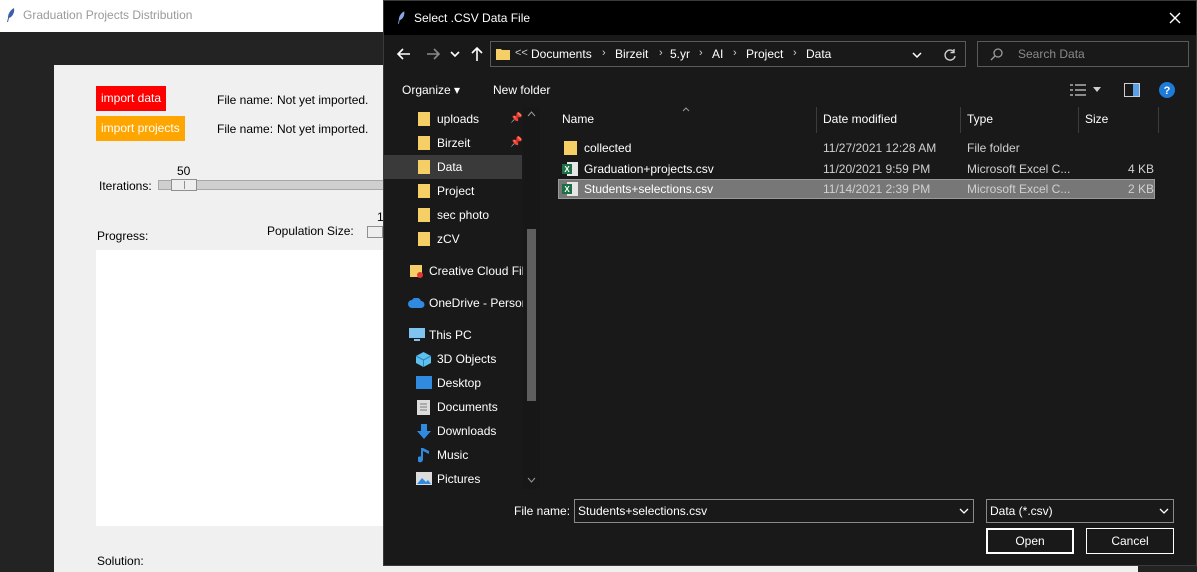 This screenshot has height=572, width=1197. I want to click on nav-item-label: Music, so click(453, 455).